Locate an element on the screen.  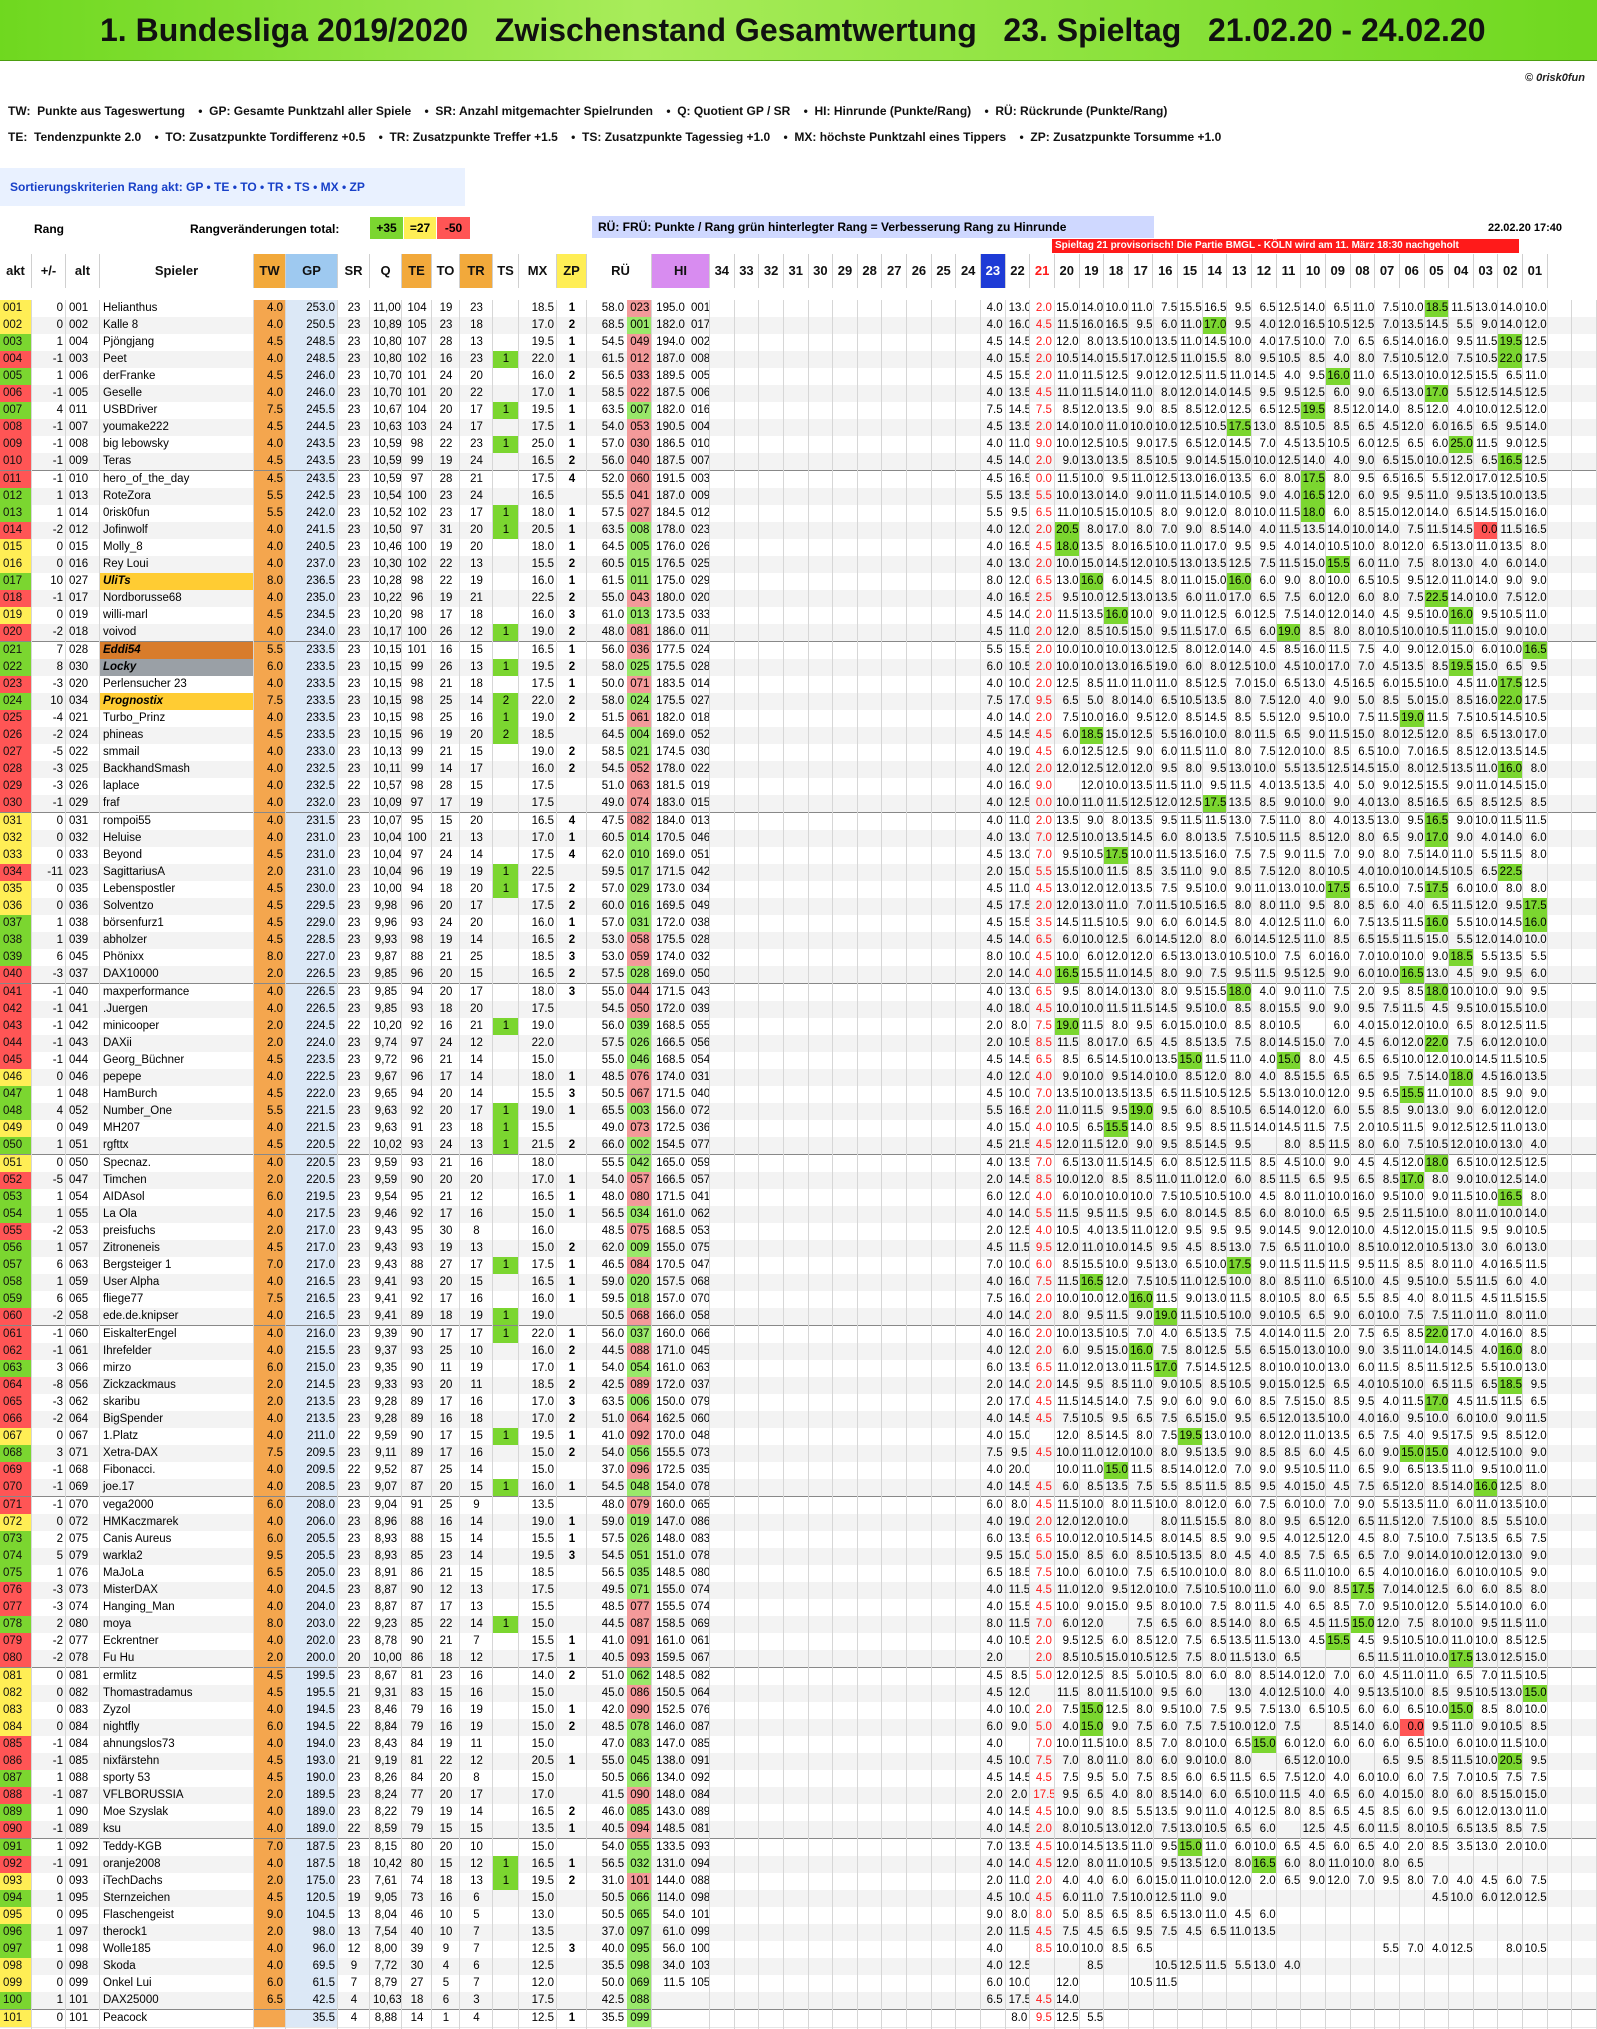
cell-days-11: 13.5 is located at coordinates (1338, 1436).